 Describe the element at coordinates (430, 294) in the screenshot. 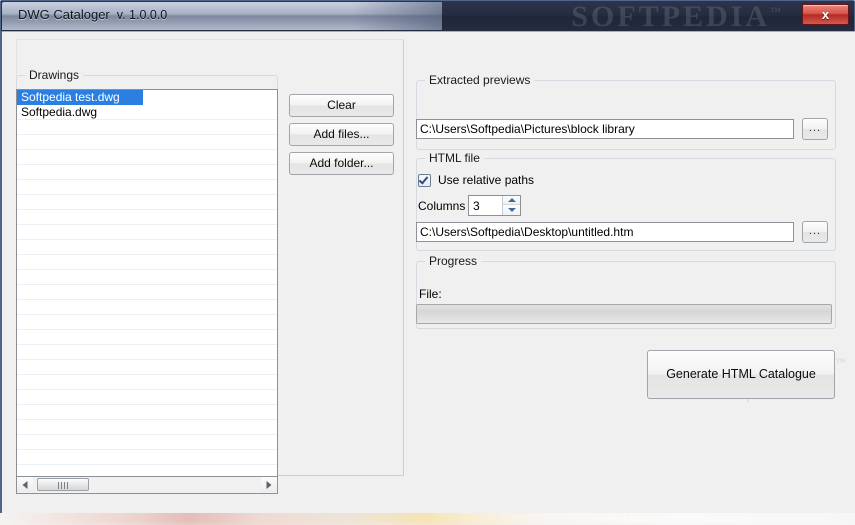

I see `progress-file-label: File:` at that location.